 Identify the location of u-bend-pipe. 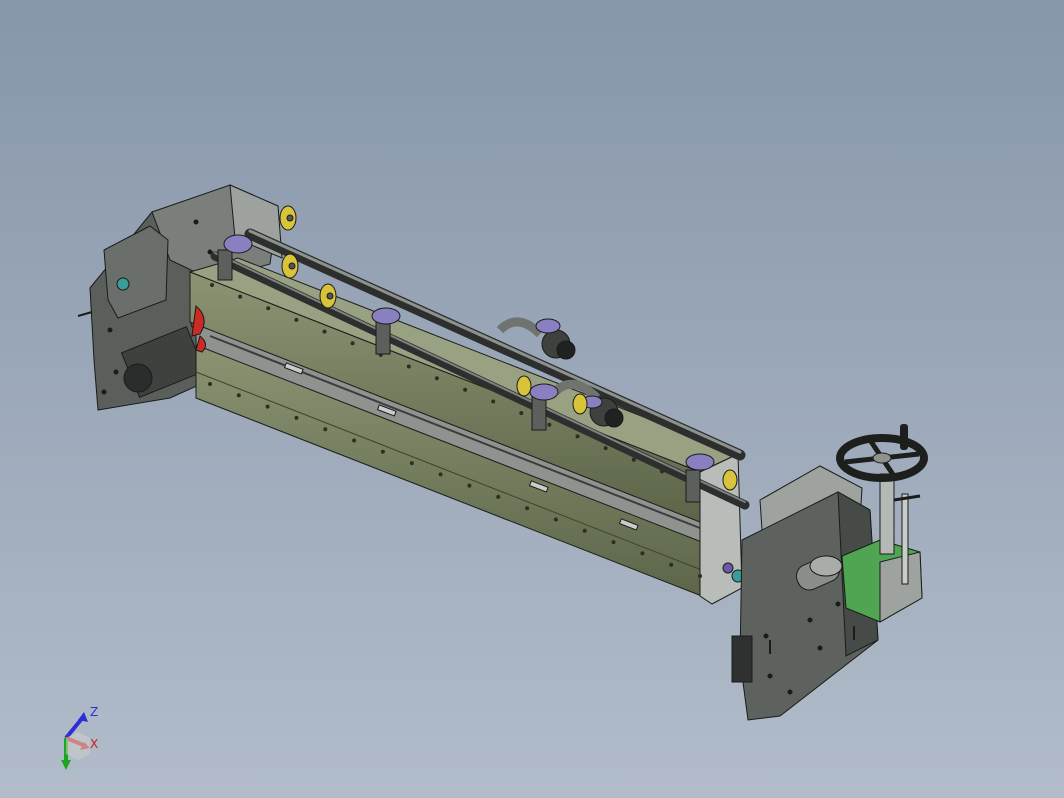
(520, 327).